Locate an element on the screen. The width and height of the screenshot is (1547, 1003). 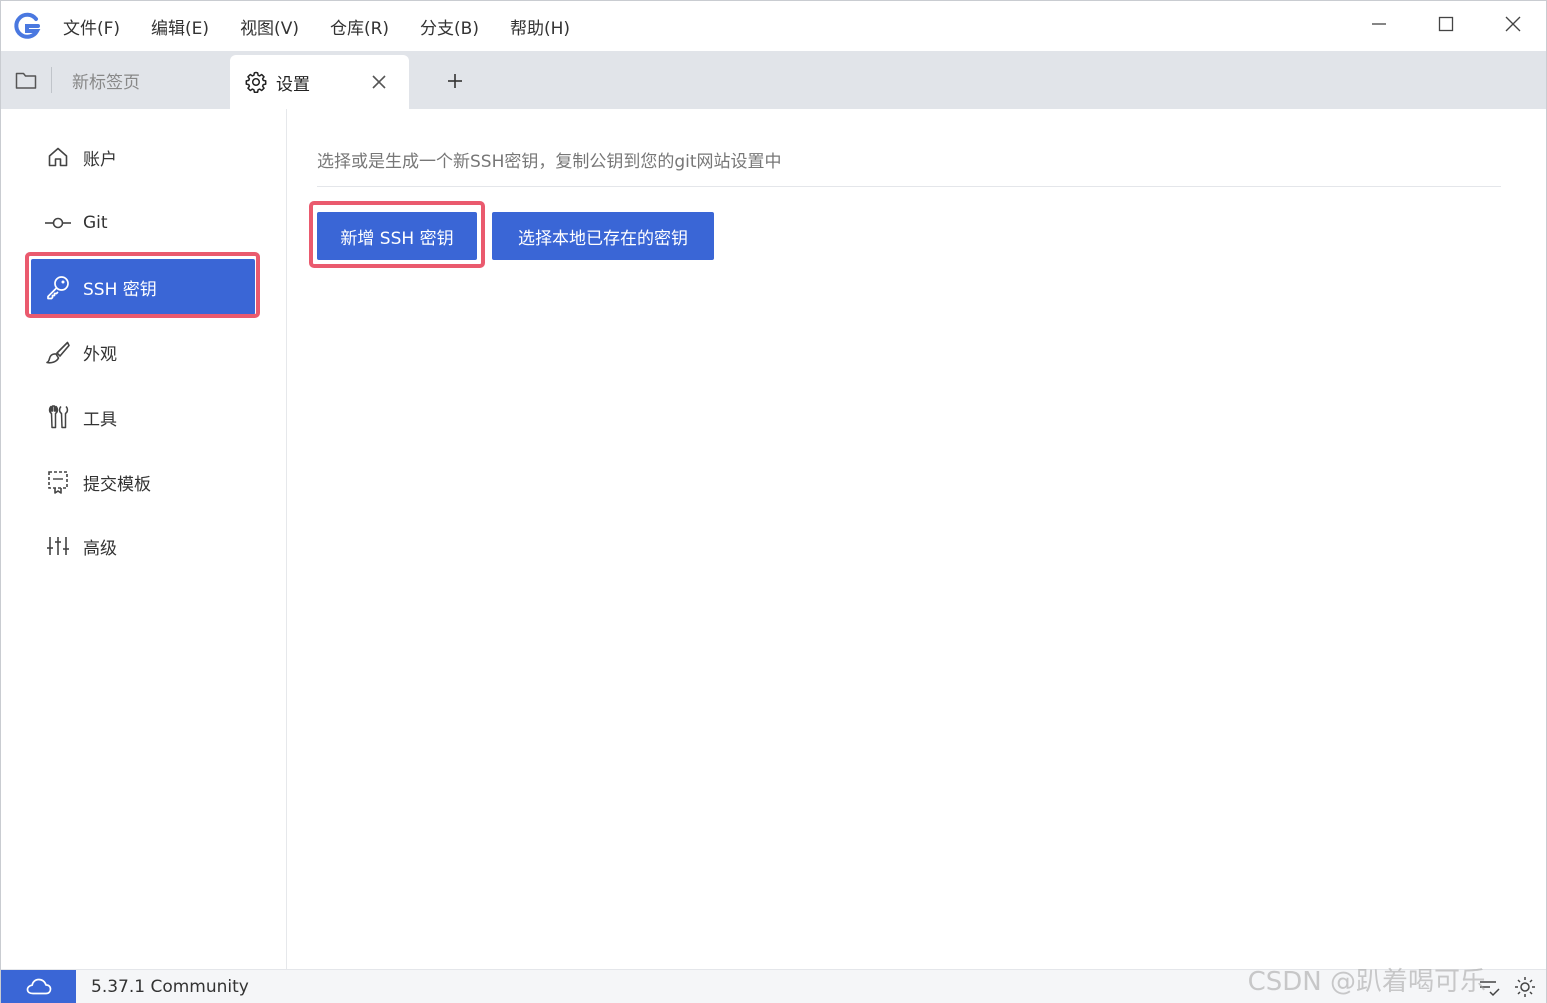
tools-icon is located at coordinates (58, 417).